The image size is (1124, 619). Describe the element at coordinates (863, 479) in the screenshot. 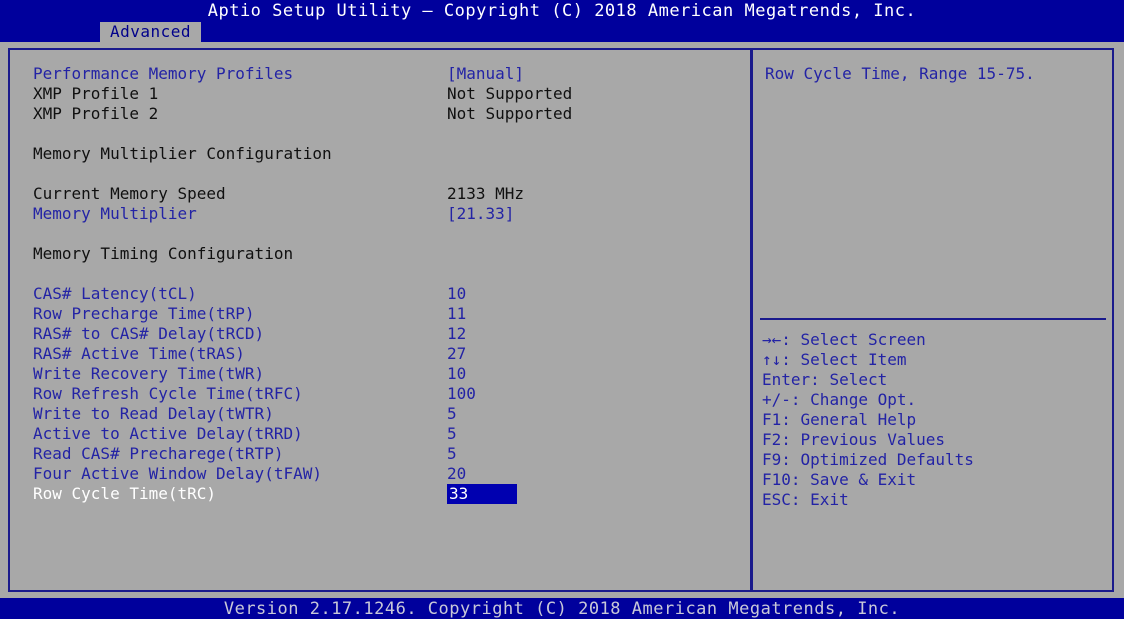

I see `key-legend-action: Save & Exit` at that location.